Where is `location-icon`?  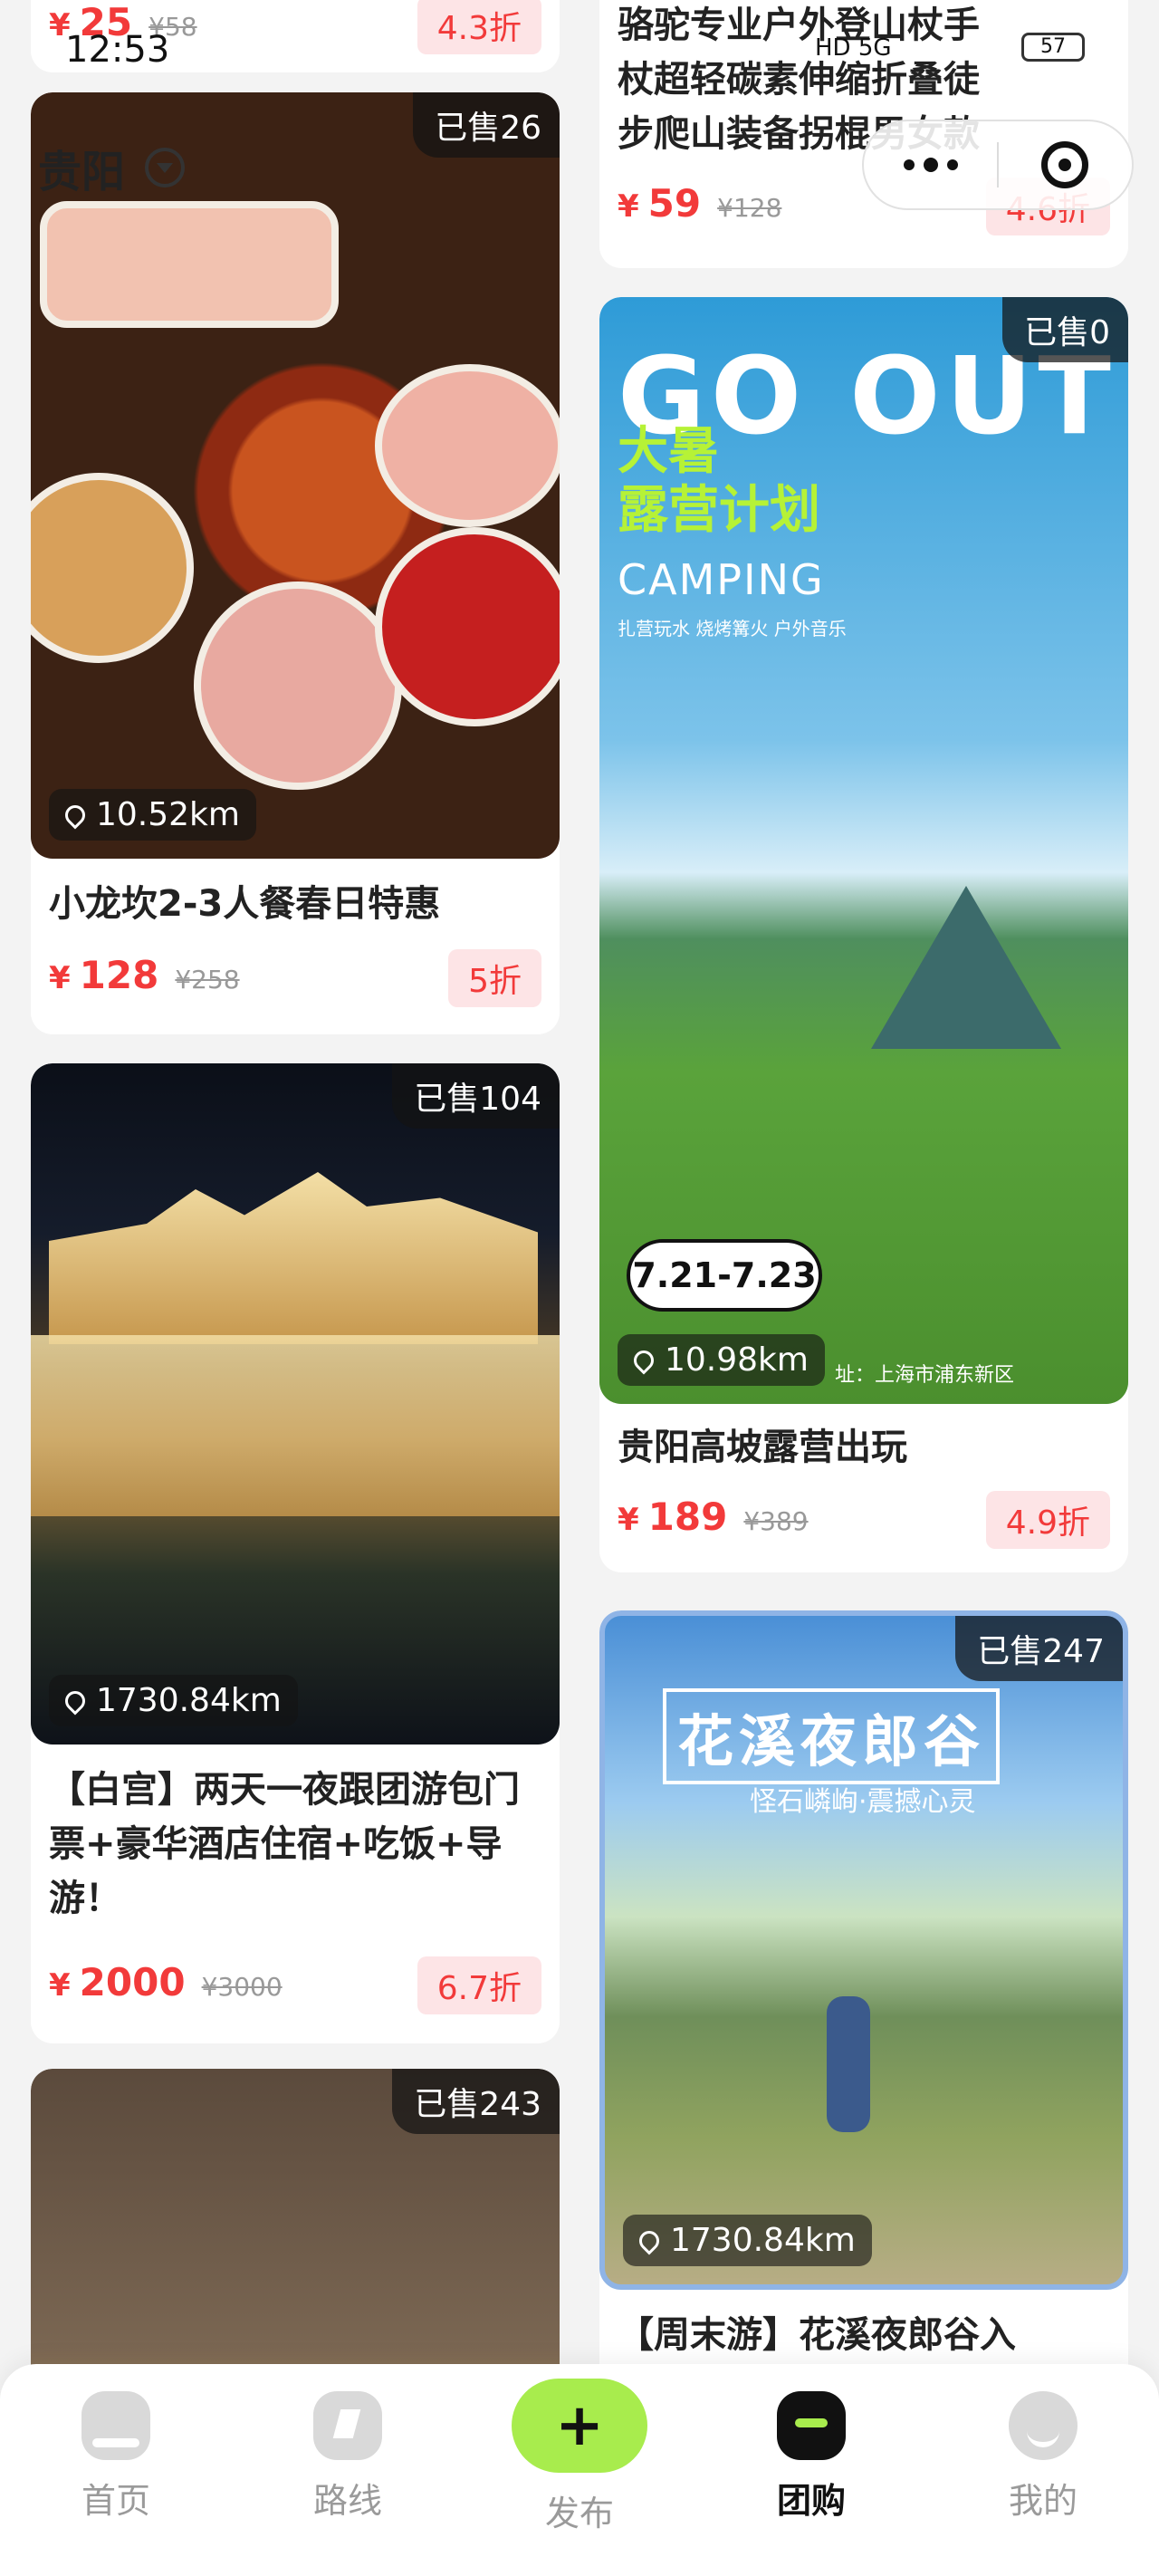
location-icon is located at coordinates (165, 167).